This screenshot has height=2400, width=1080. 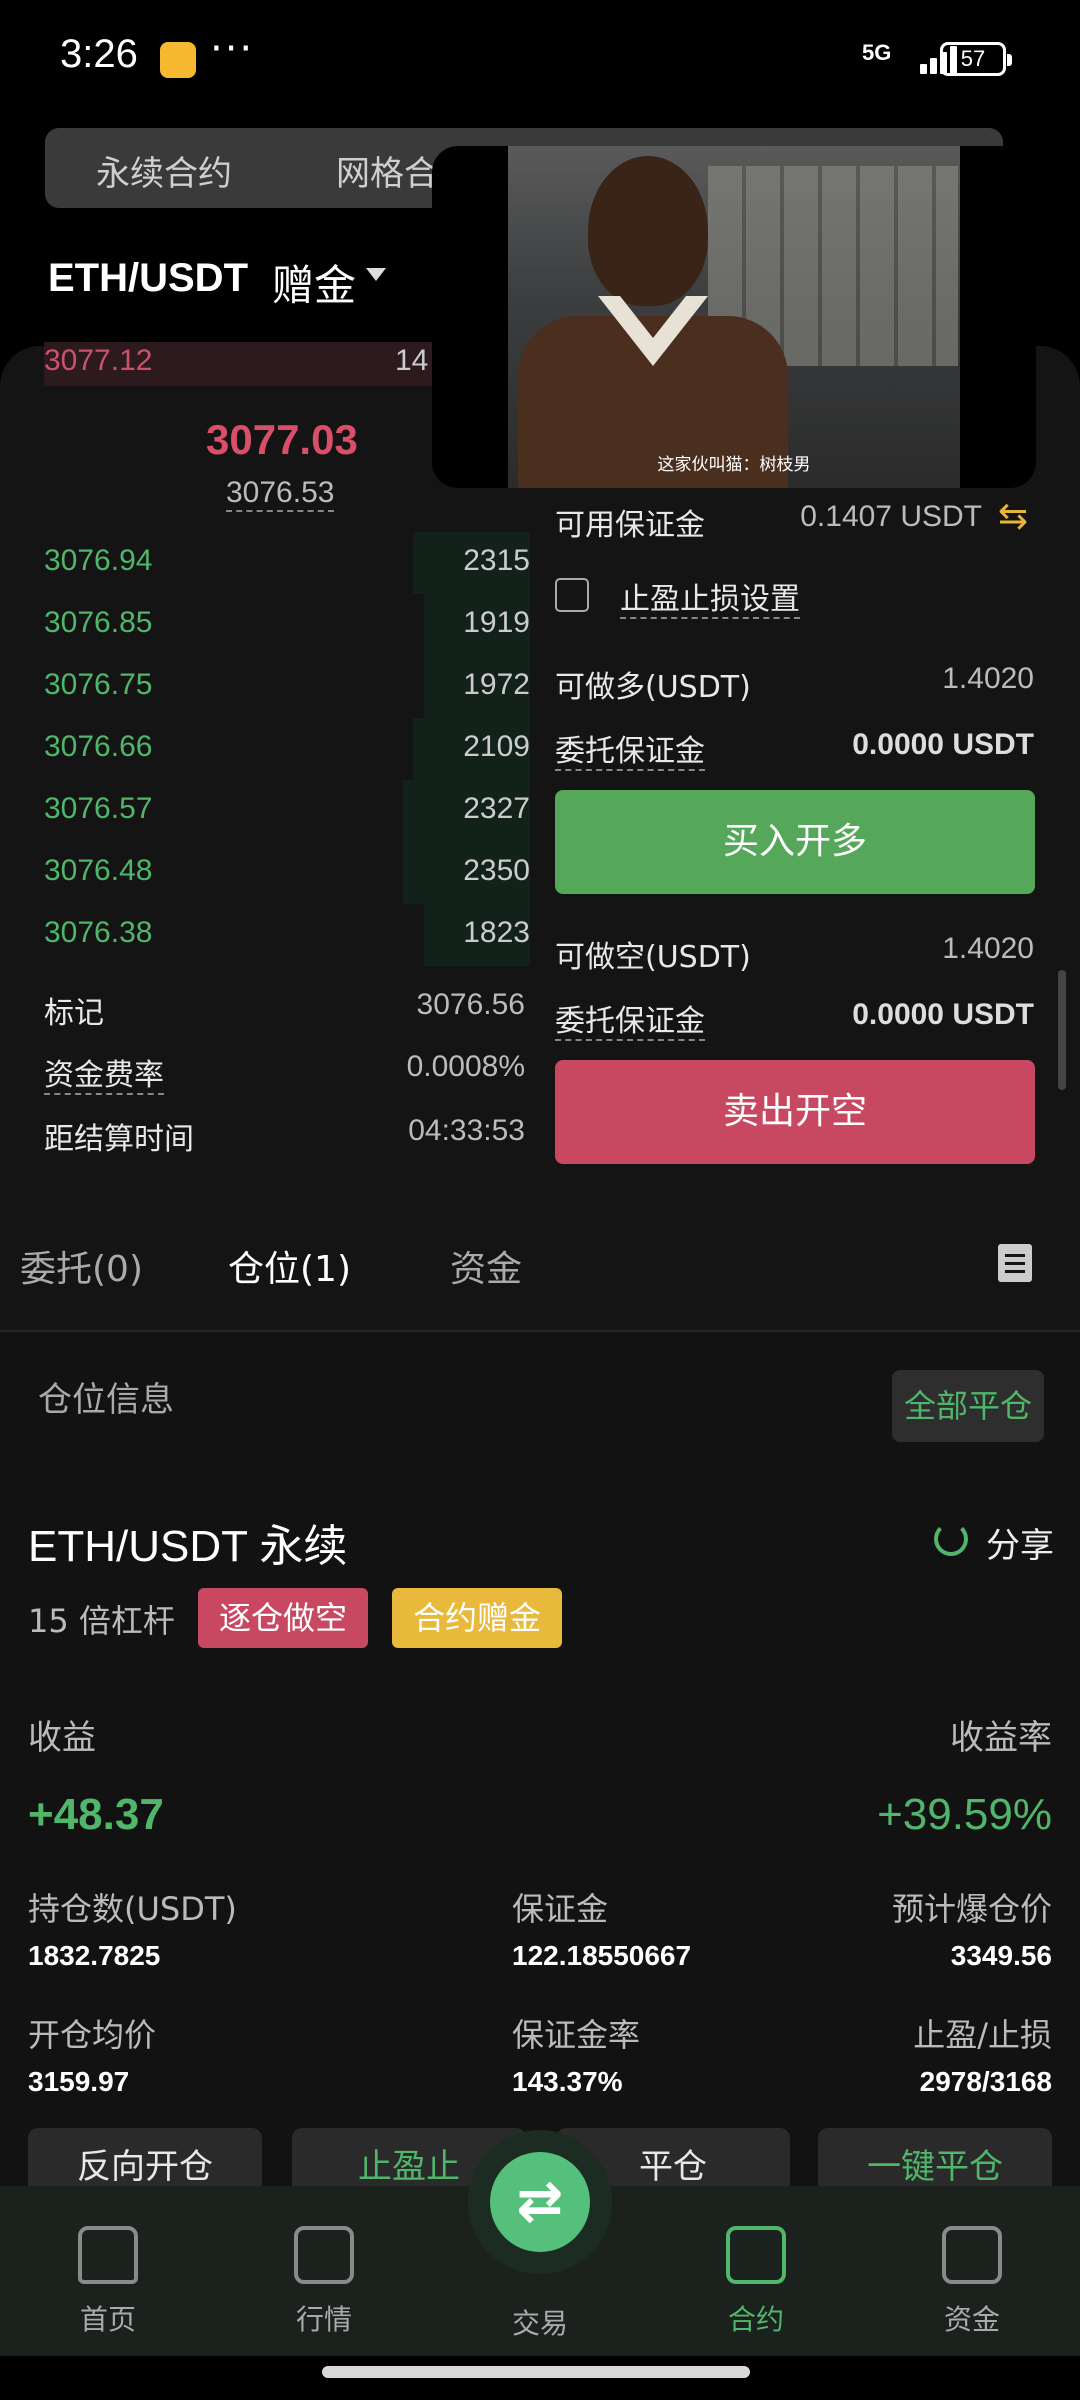 I want to click on settle-label: 距结算时间, so click(x=119, y=1139).